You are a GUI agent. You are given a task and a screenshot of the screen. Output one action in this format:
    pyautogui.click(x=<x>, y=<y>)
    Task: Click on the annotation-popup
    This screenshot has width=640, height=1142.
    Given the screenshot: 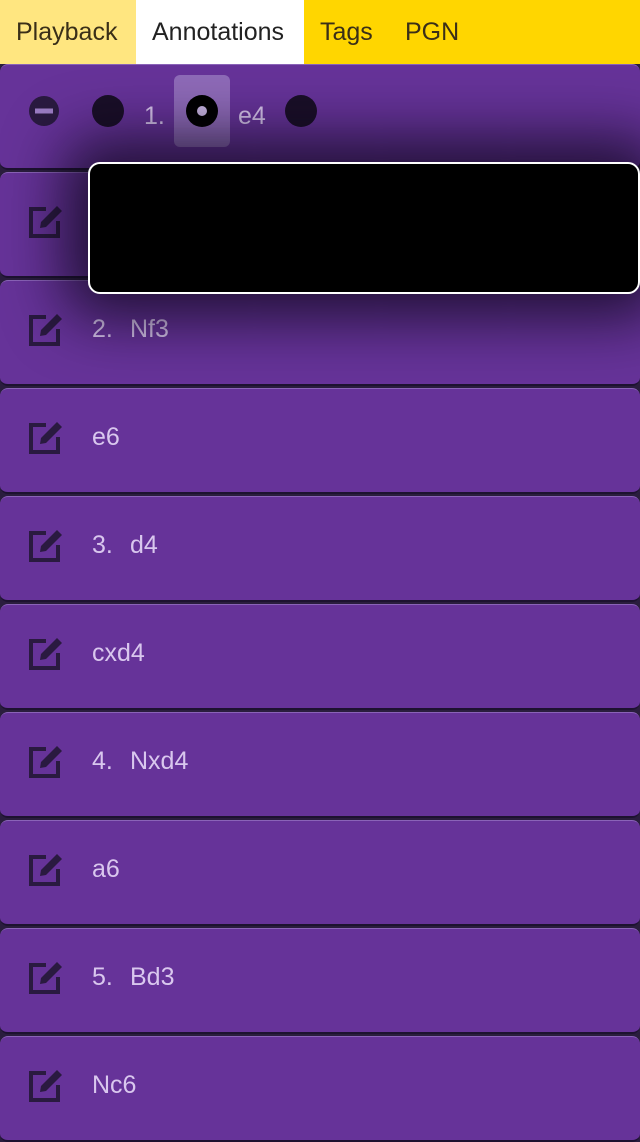 What is the action you would take?
    pyautogui.click(x=364, y=228)
    